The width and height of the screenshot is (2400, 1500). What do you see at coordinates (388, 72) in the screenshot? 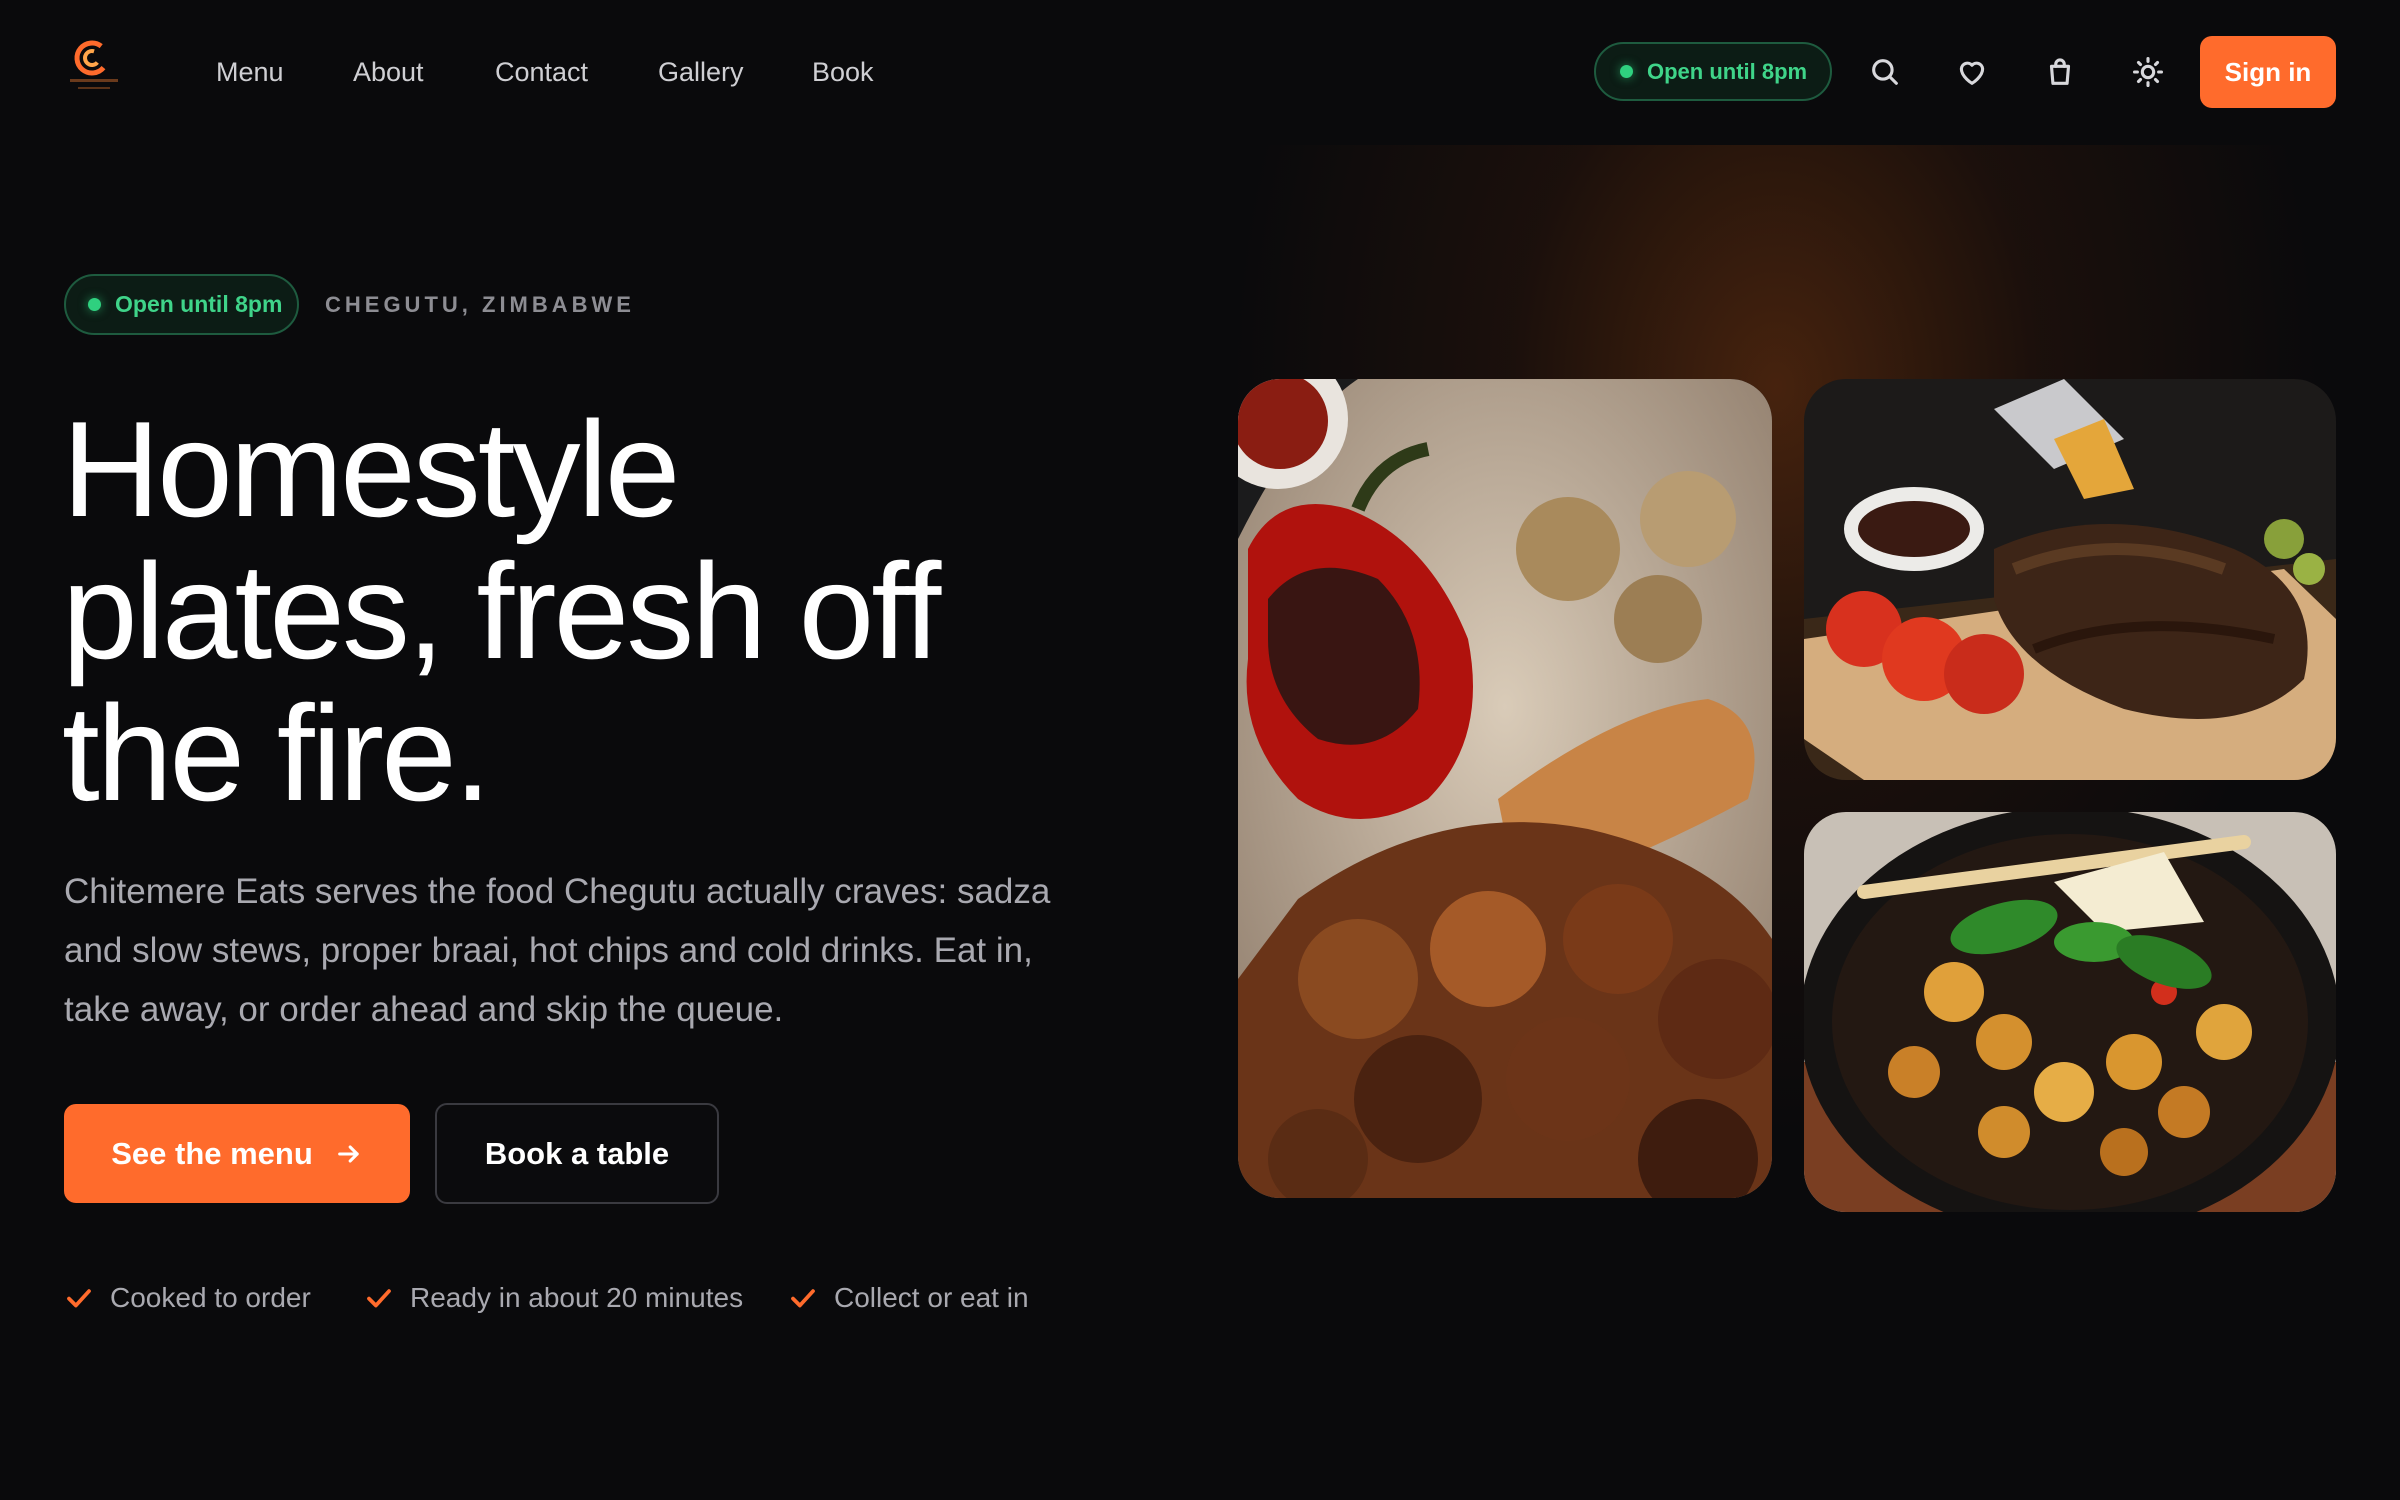
I see `nav-link-about: About` at bounding box center [388, 72].